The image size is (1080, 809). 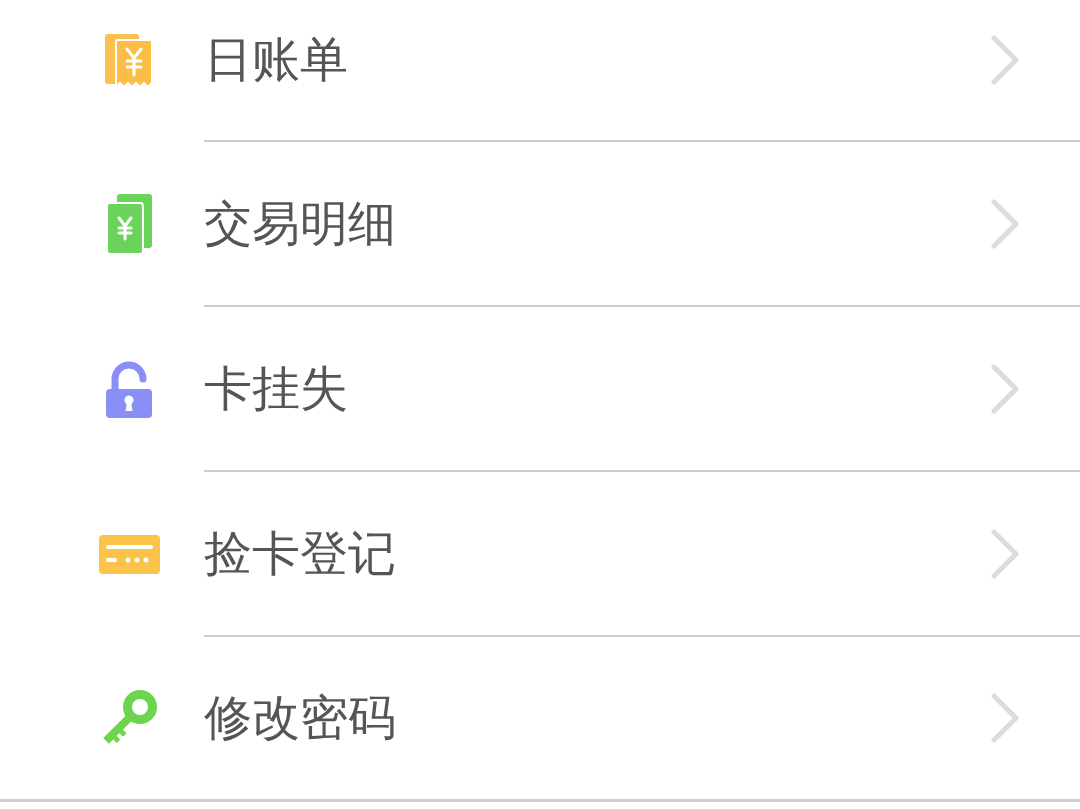 I want to click on padlock-icon, so click(x=129, y=389).